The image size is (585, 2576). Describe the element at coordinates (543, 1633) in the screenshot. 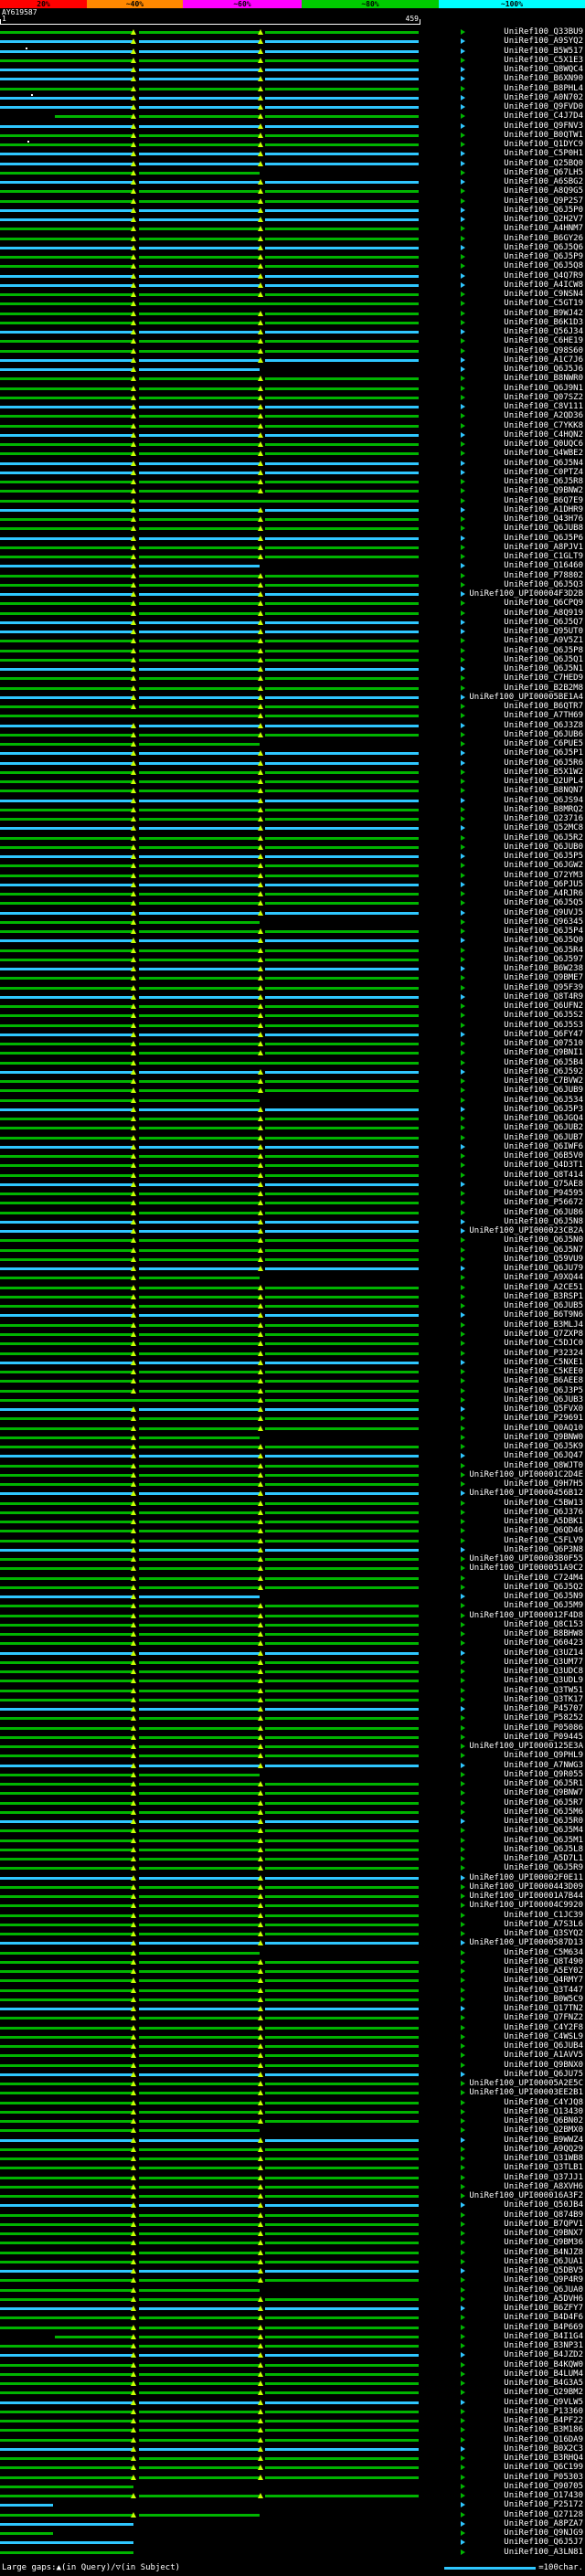

I see `hit-accession-label: UniRef100_B8BHW8` at that location.